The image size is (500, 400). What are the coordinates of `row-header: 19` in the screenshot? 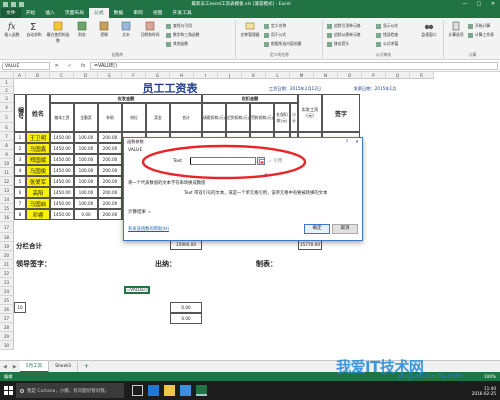 It's located at (7, 246).